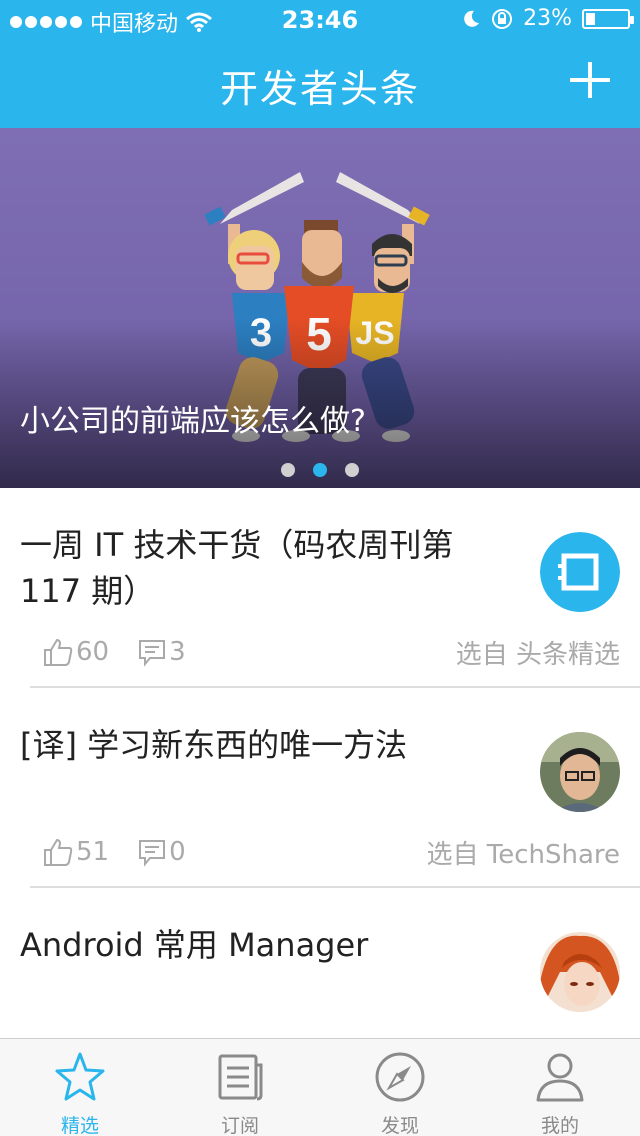  I want to click on tab-bar: 精选 订阅 发现 我的, so click(320, 1087).